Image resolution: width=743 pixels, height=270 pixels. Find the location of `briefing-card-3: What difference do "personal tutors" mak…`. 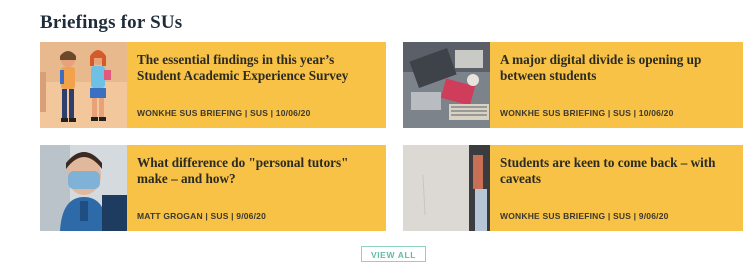

briefing-card-3: What difference do "personal tutors" mak… is located at coordinates (213, 188).